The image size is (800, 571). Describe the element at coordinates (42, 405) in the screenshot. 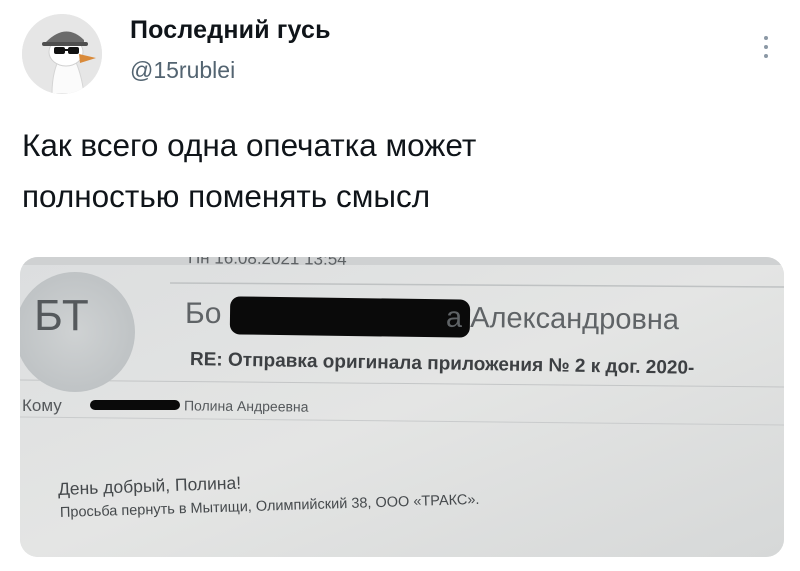

I see `to-label: Кому` at that location.